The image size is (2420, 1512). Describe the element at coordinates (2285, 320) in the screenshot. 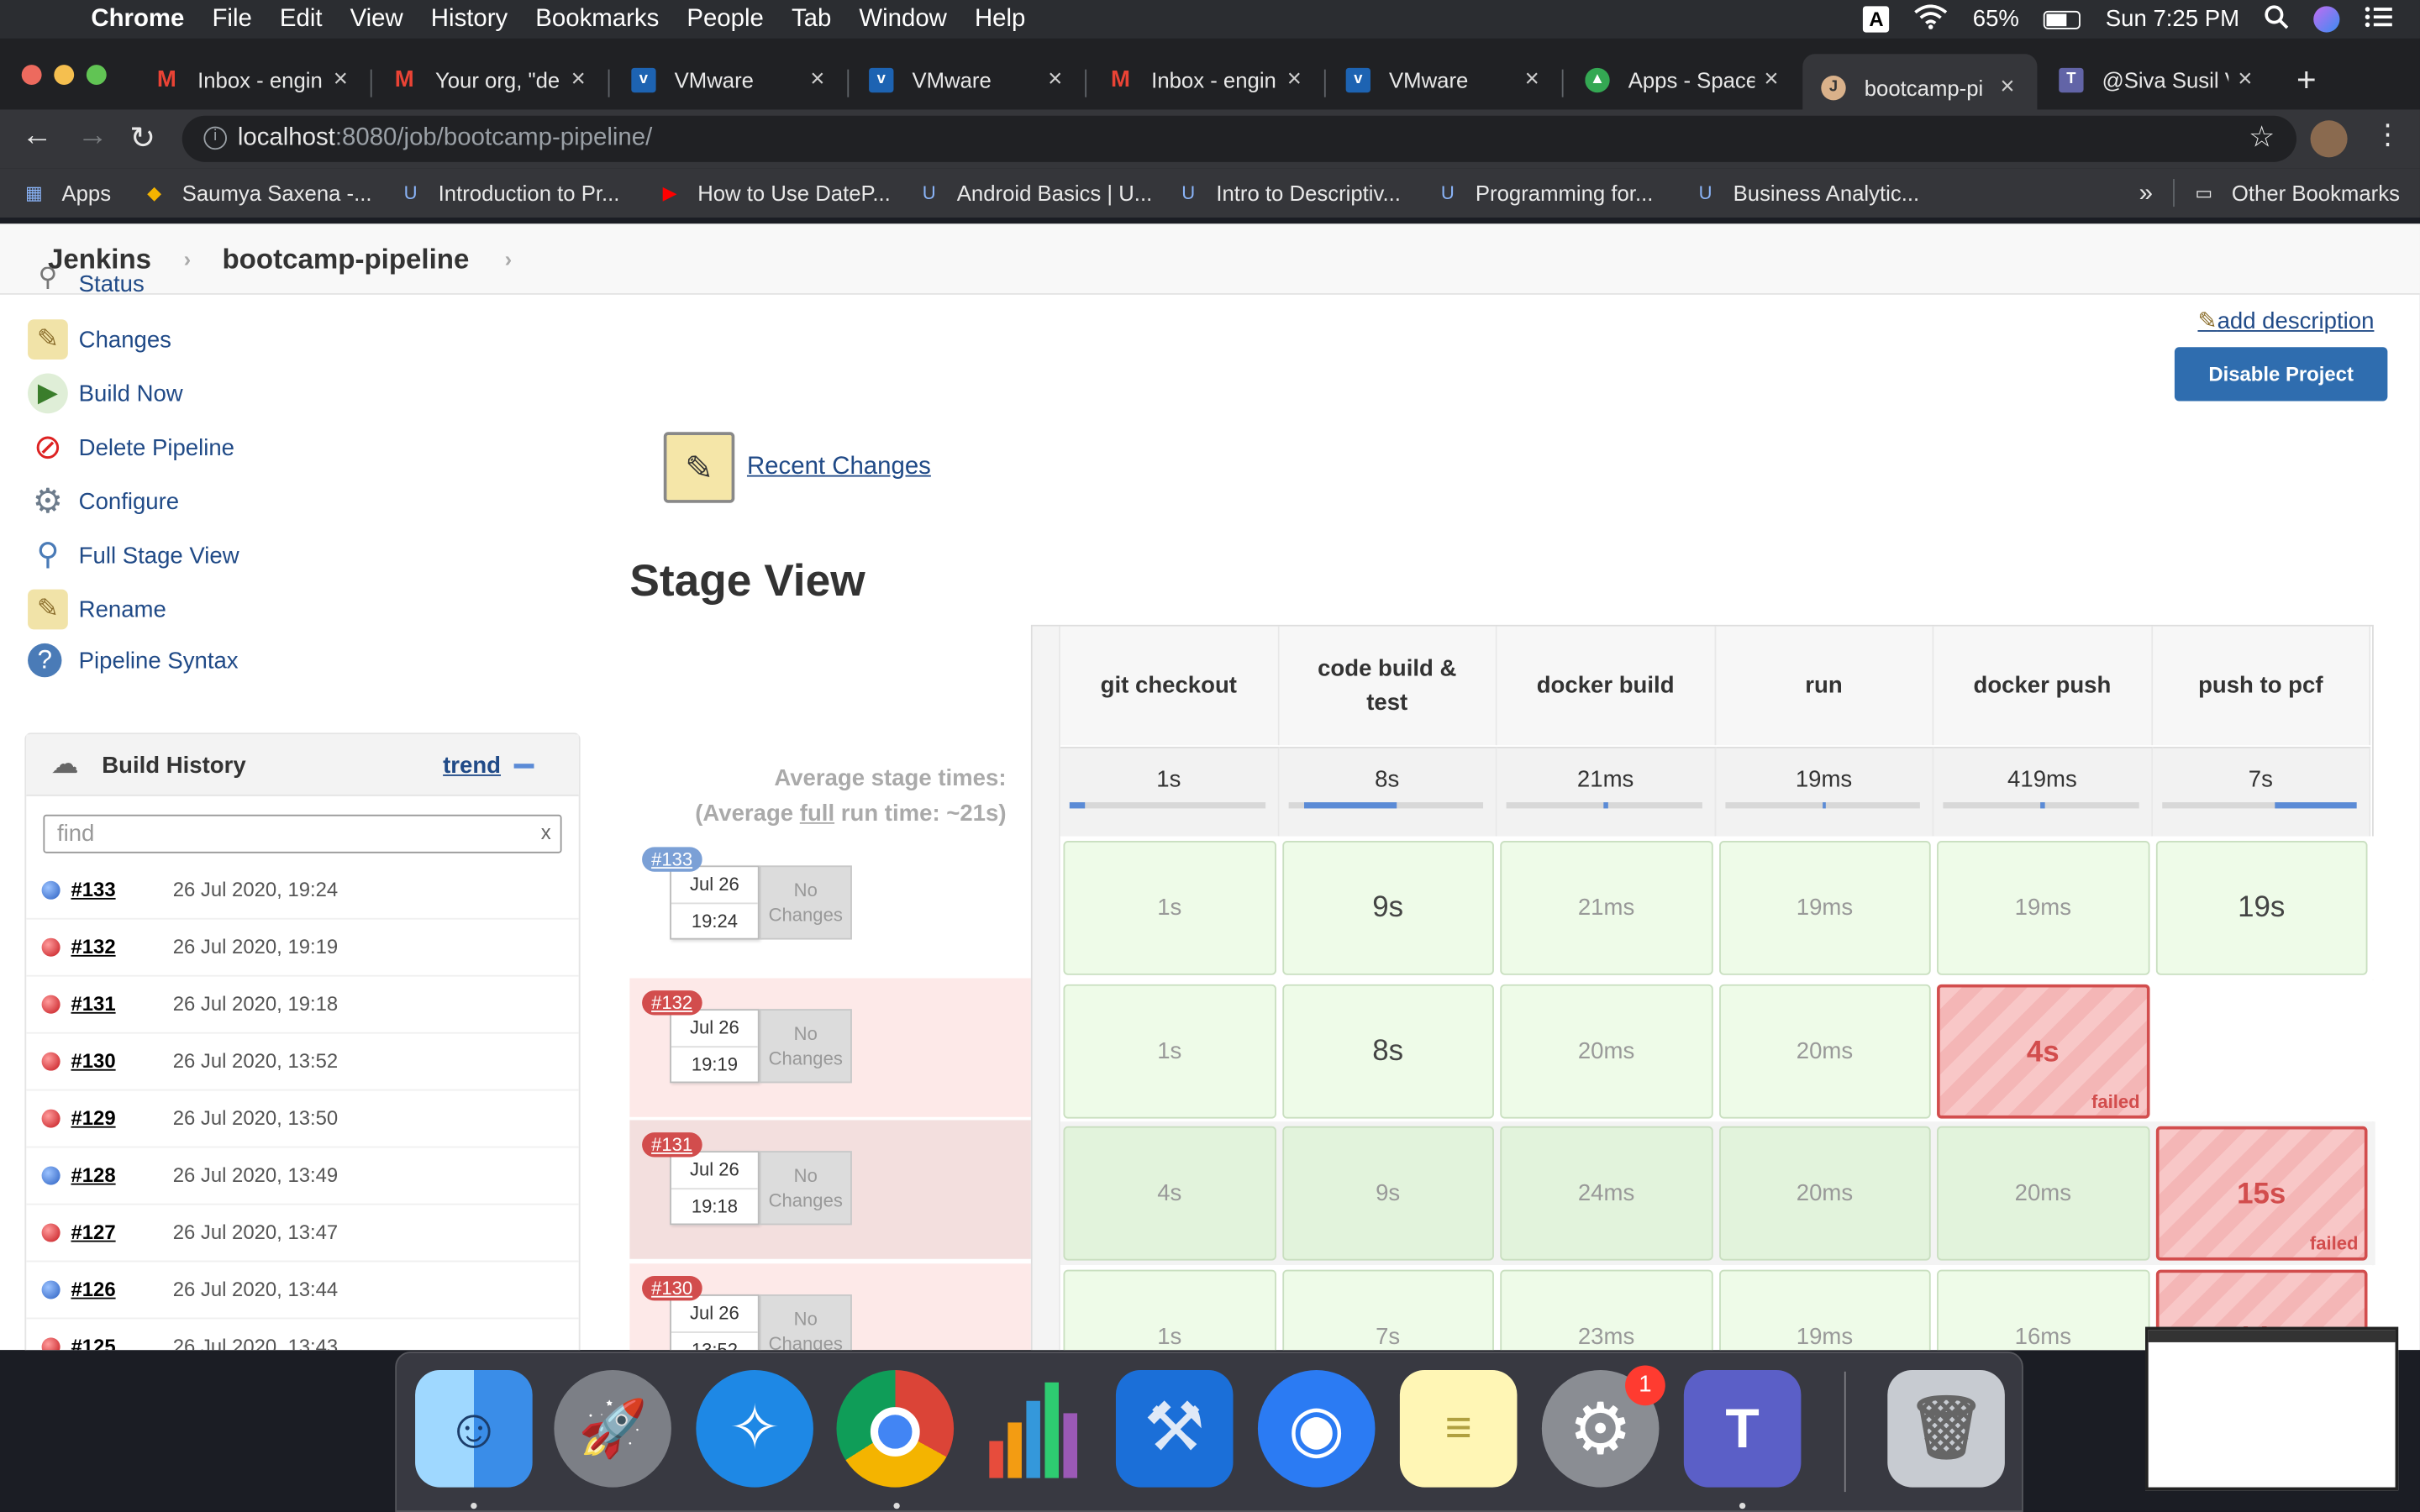

I see `add-description-link: ✎add description` at that location.